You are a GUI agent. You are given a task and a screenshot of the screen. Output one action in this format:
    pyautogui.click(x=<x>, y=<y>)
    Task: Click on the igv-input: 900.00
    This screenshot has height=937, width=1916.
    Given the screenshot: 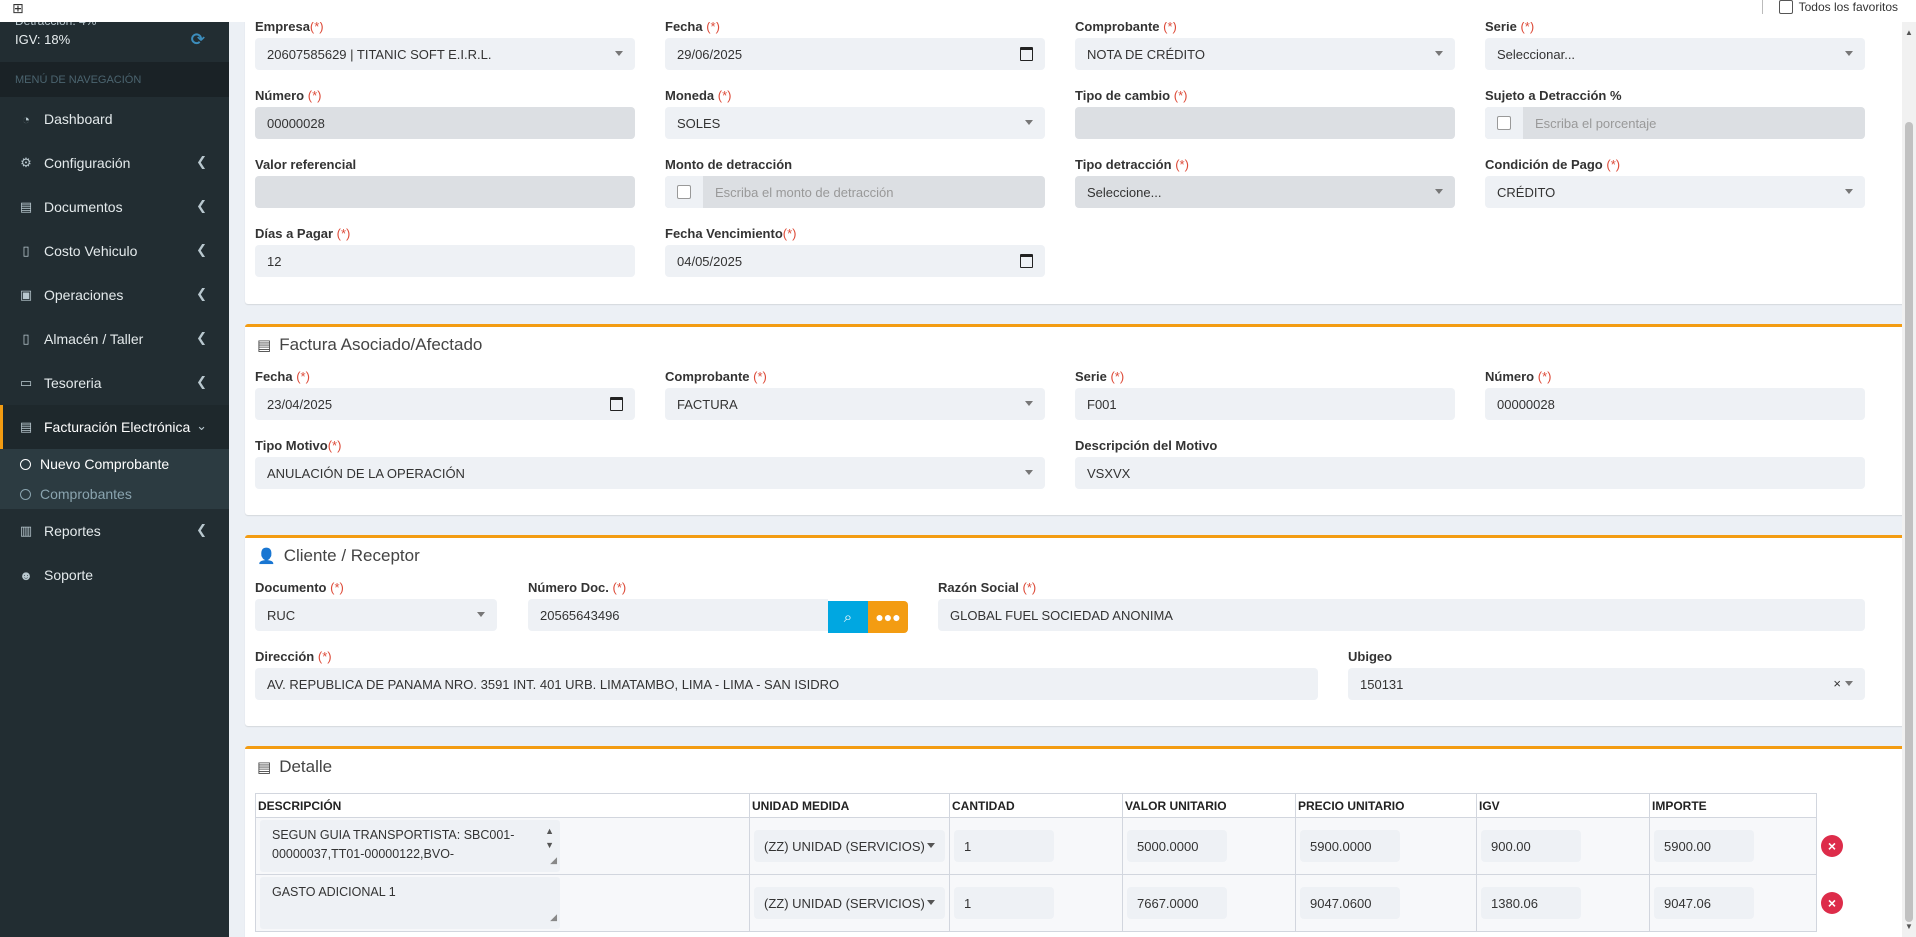 What is the action you would take?
    pyautogui.click(x=1531, y=846)
    